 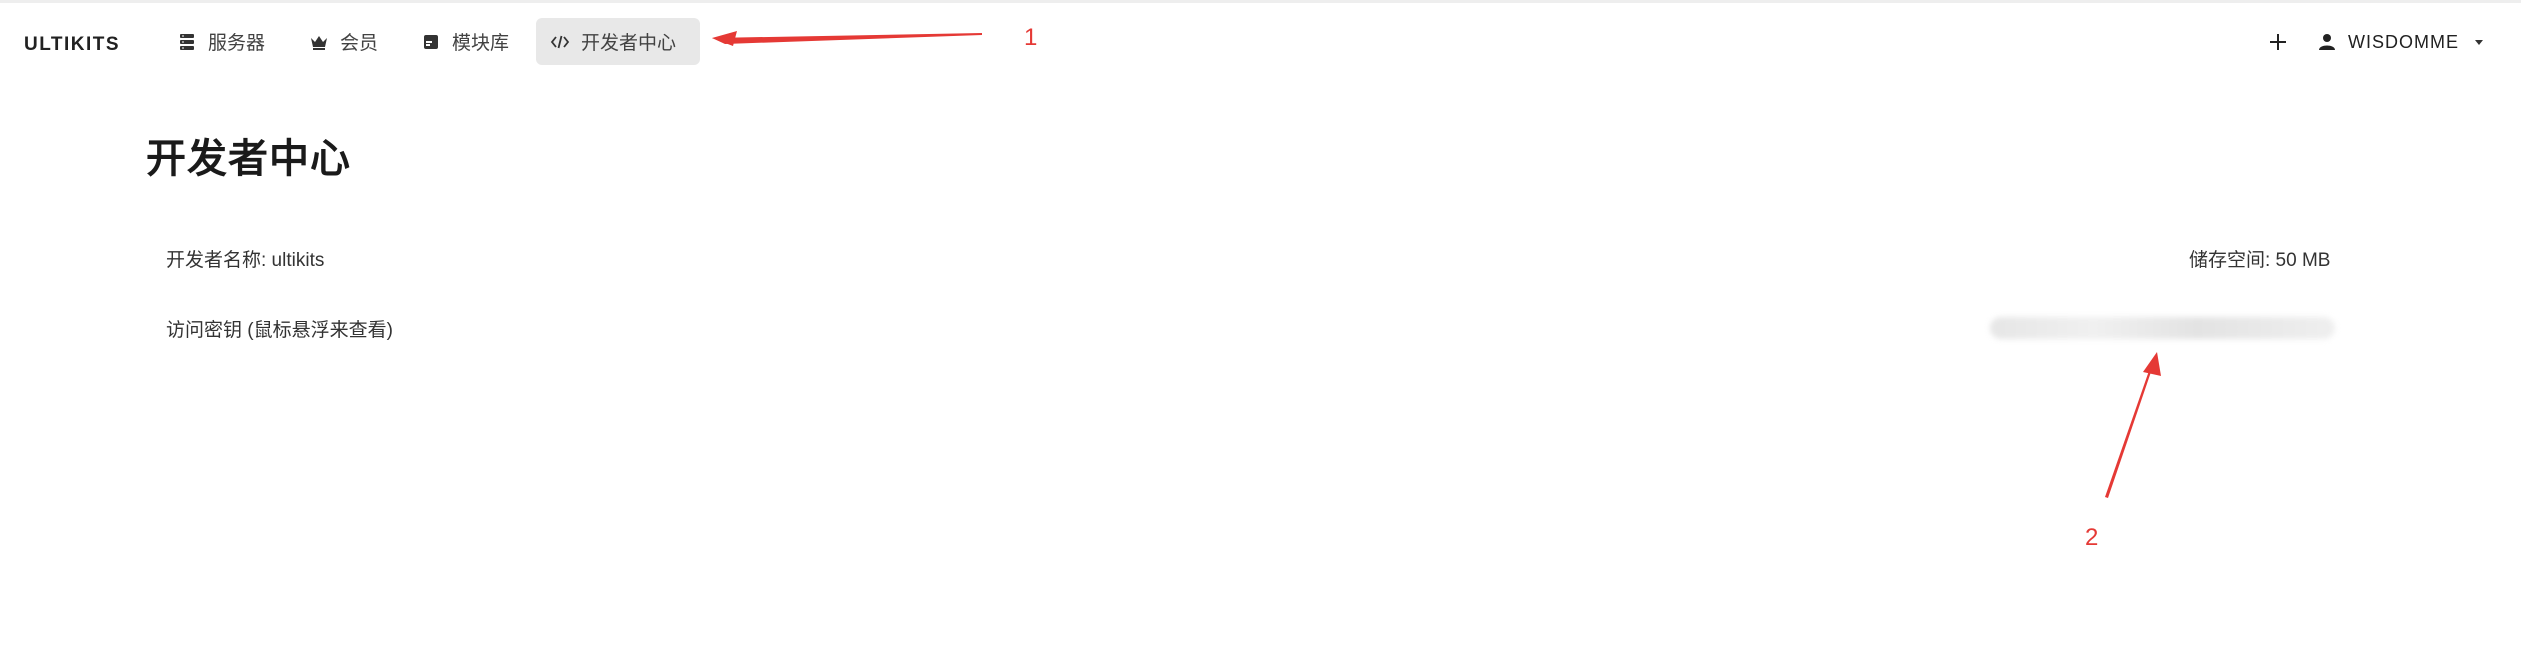 I want to click on arrow-1-shaft, so click(x=847, y=38).